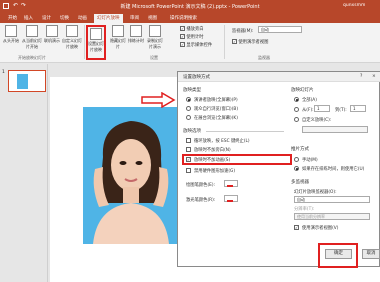  I want to click on dialog-title: 设置放映方式, so click(196, 77).